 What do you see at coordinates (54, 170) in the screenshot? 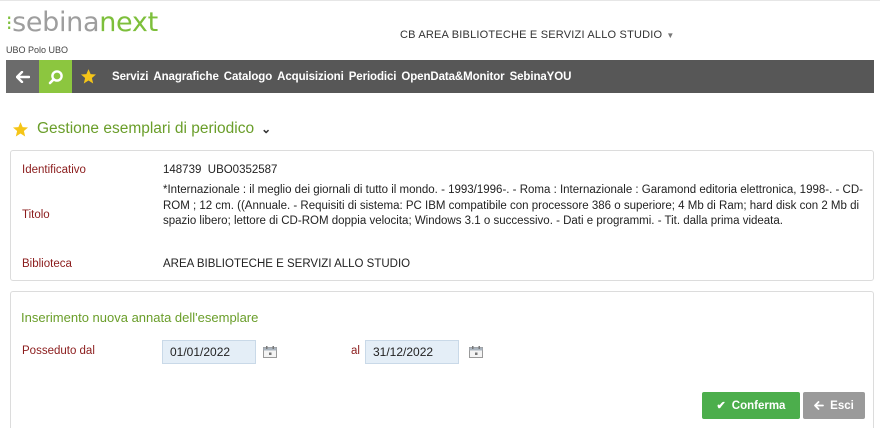
I see `identificativo-label: Identificativo` at bounding box center [54, 170].